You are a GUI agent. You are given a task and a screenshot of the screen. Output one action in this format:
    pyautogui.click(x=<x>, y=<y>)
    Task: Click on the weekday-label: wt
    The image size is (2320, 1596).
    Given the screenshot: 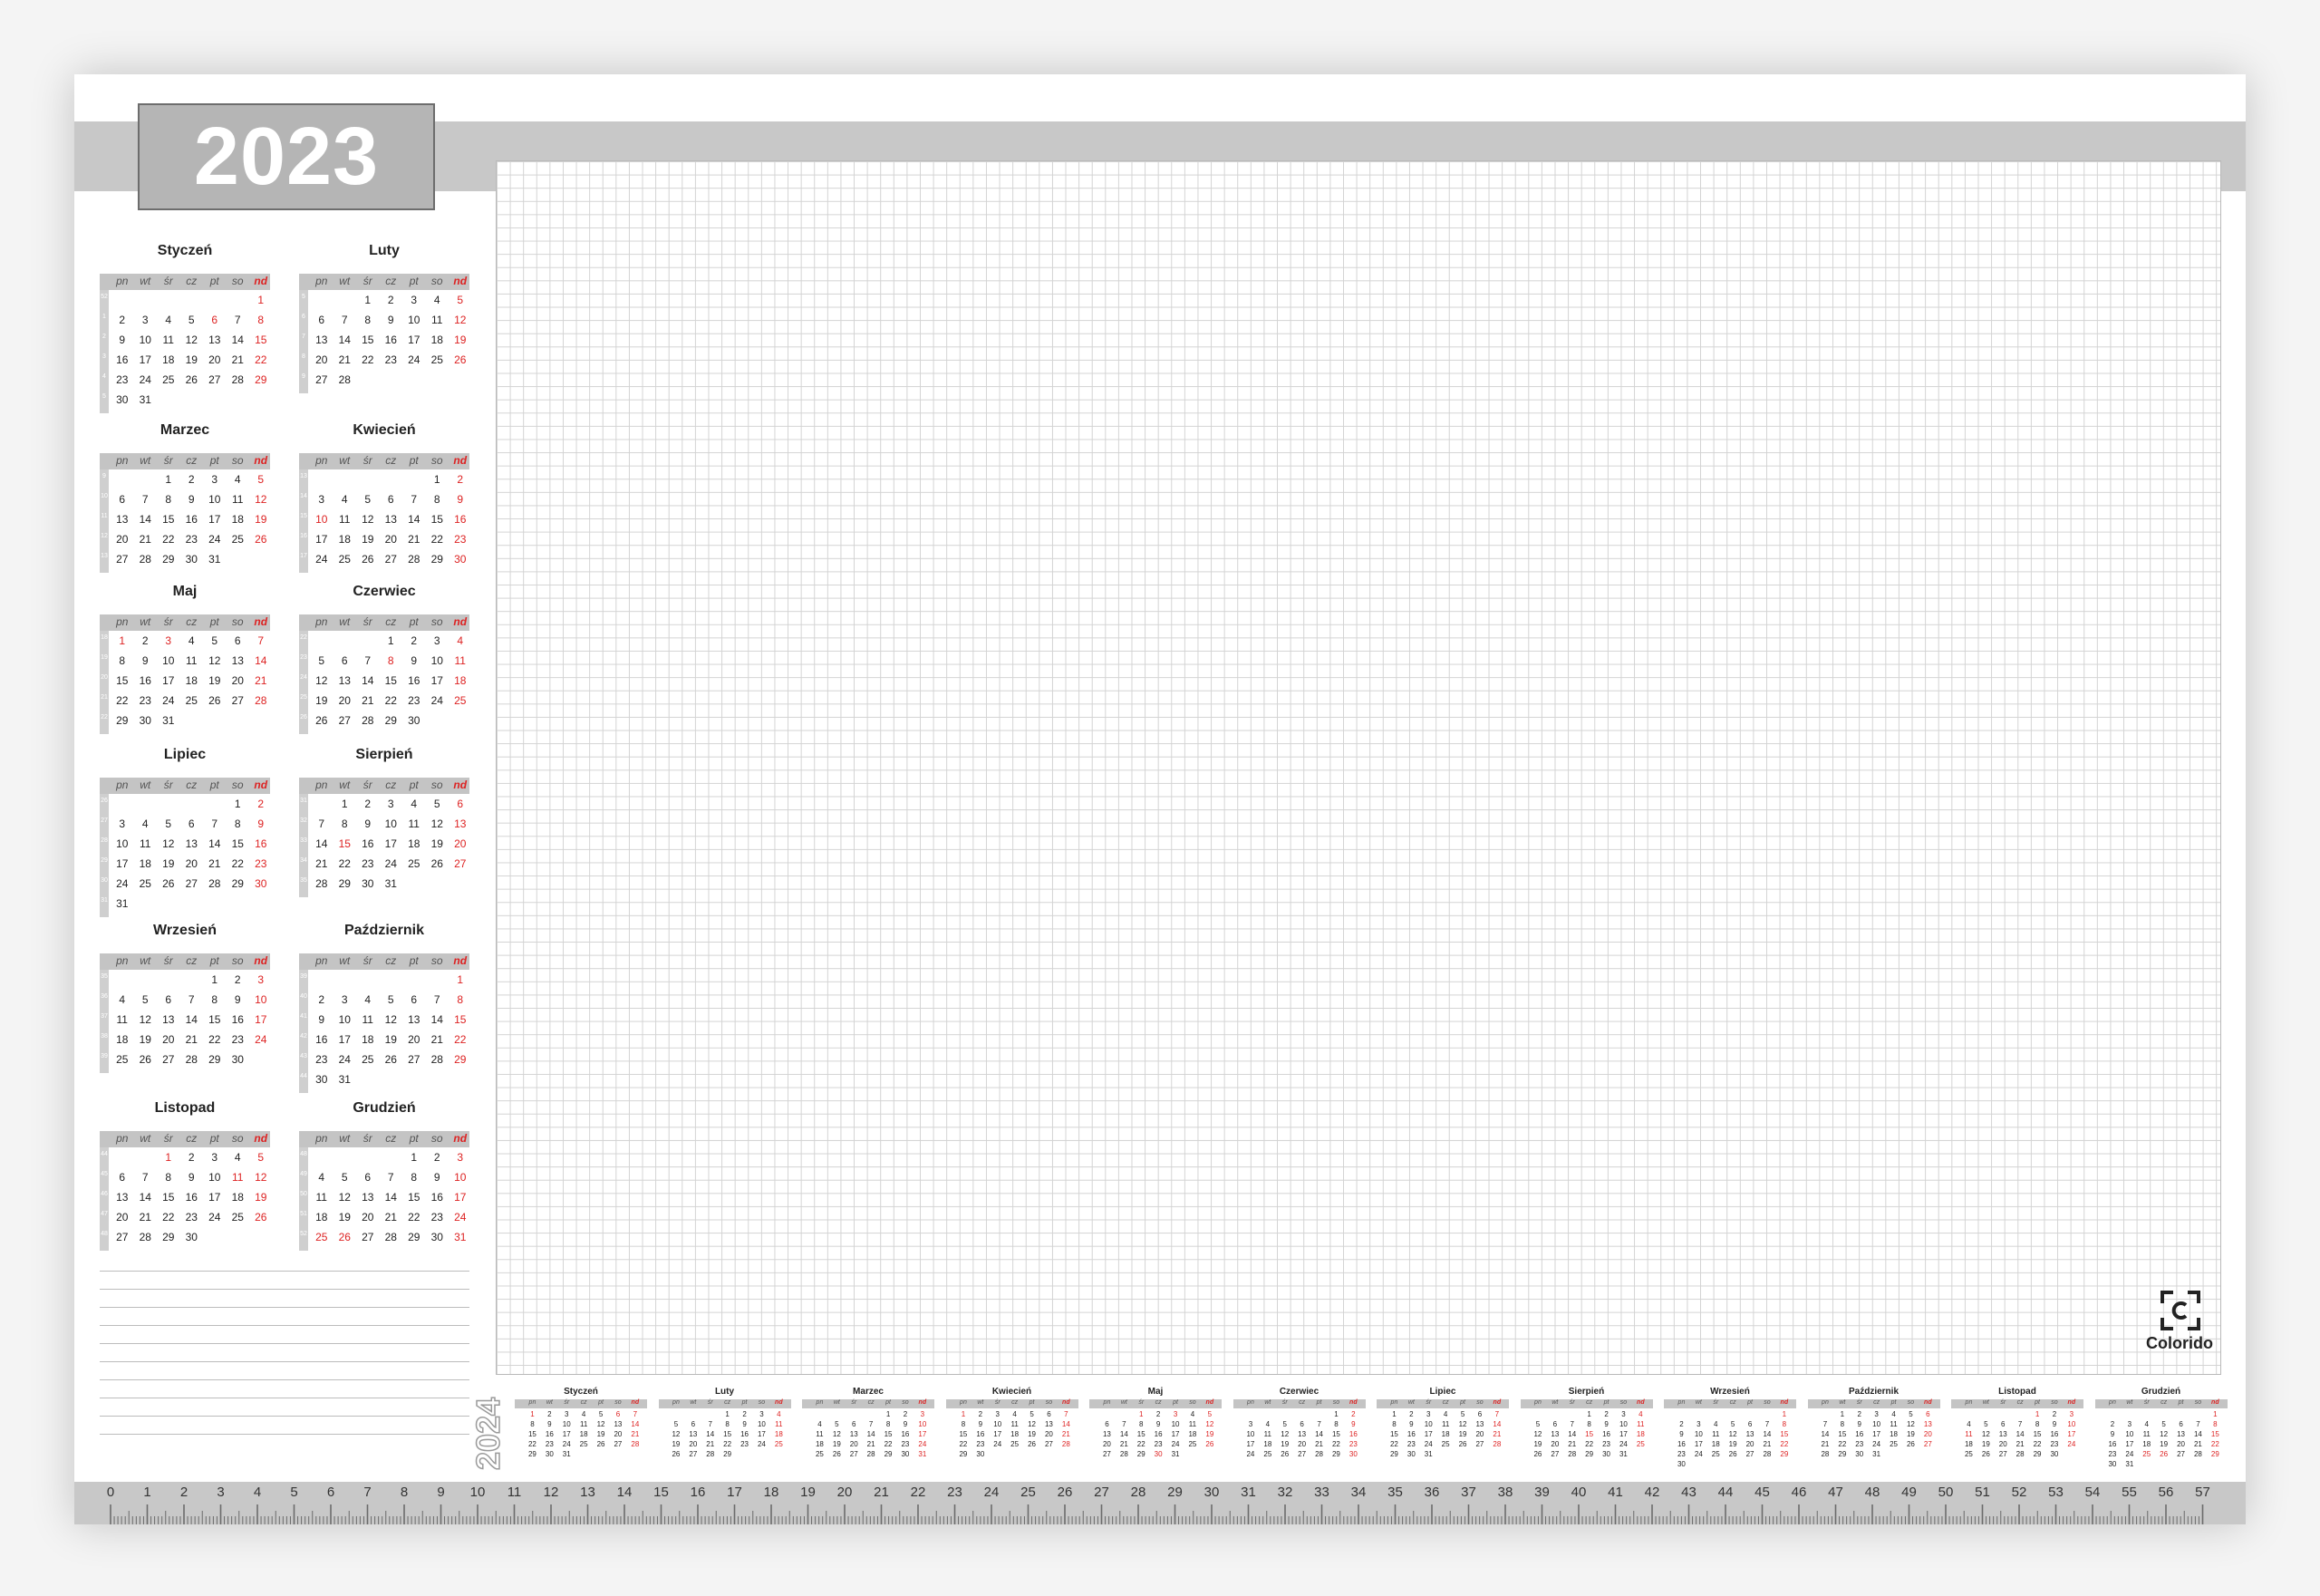 What is the action you would take?
    pyautogui.click(x=549, y=1402)
    